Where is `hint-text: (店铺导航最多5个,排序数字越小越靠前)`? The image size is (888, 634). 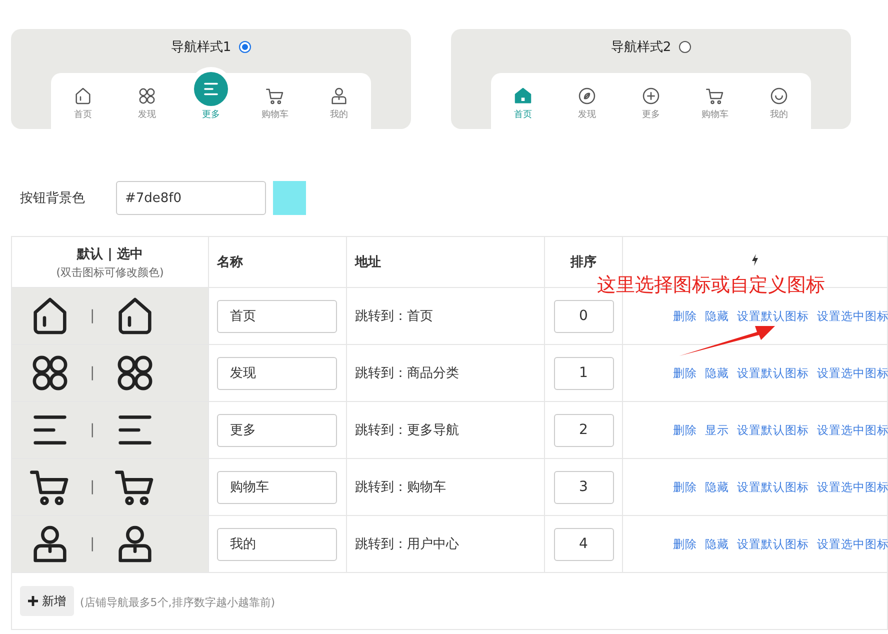 hint-text: (店铺导航最多5个,排序数字越小越靠前) is located at coordinates (178, 602).